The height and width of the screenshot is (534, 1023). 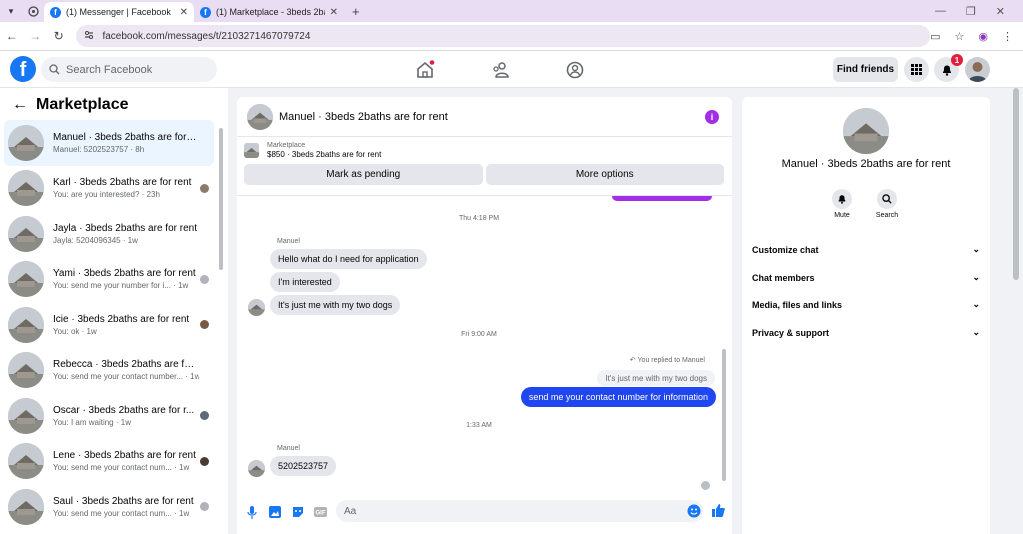 What do you see at coordinates (123, 501) in the screenshot?
I see `conversation-name: Saul · 3beds 2baths are for rent` at bounding box center [123, 501].